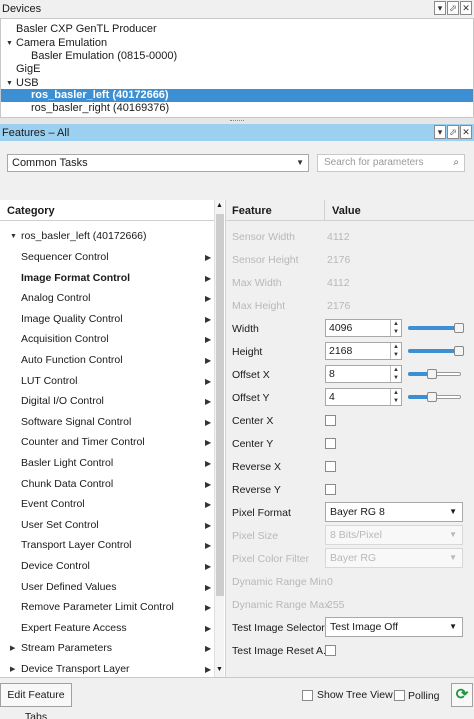 The width and height of the screenshot is (474, 719). Describe the element at coordinates (69, 587) in the screenshot. I see `category-item: User Defined Values` at that location.